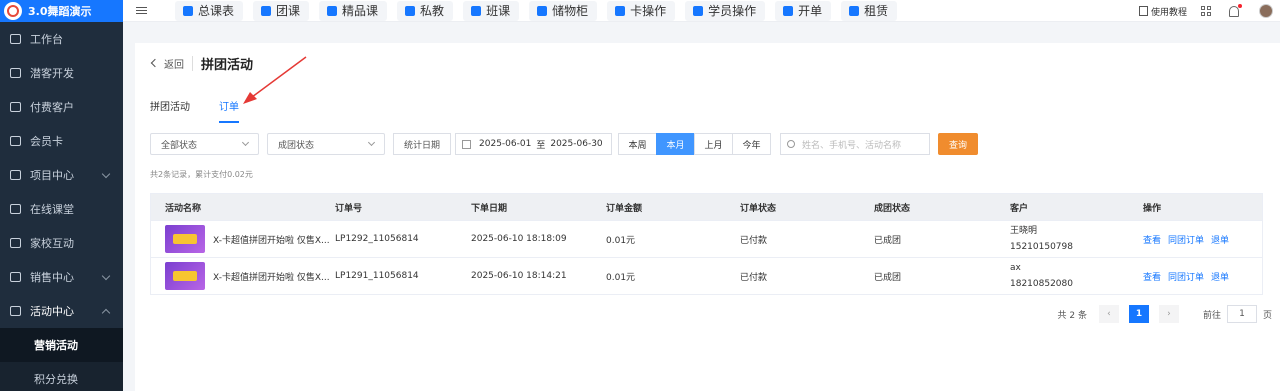 The width and height of the screenshot is (1280, 391). Describe the element at coordinates (183, 208) in the screenshot. I see `header-activity-name: 活动名称` at that location.